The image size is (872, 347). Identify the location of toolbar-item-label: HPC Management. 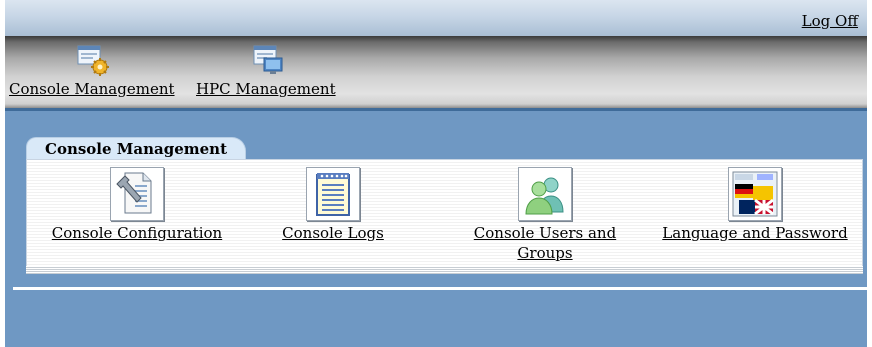
(266, 89).